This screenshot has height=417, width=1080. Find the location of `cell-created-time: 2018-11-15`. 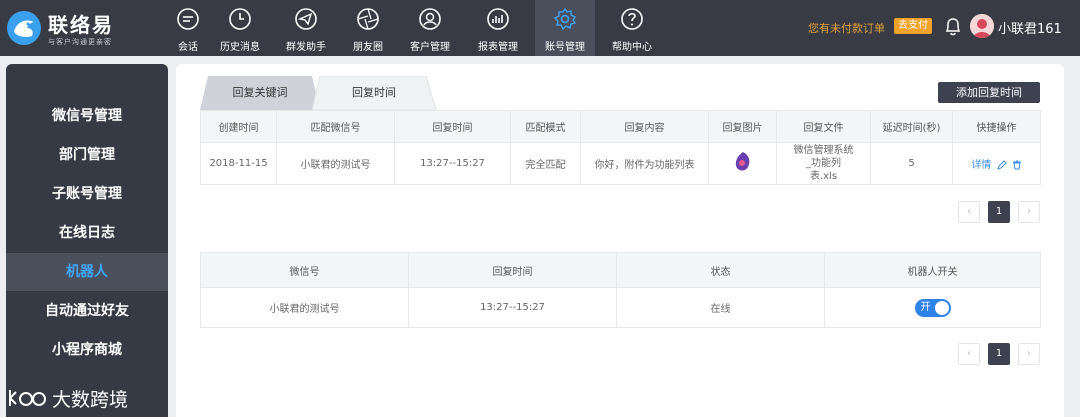

cell-created-time: 2018-11-15 is located at coordinates (238, 163).